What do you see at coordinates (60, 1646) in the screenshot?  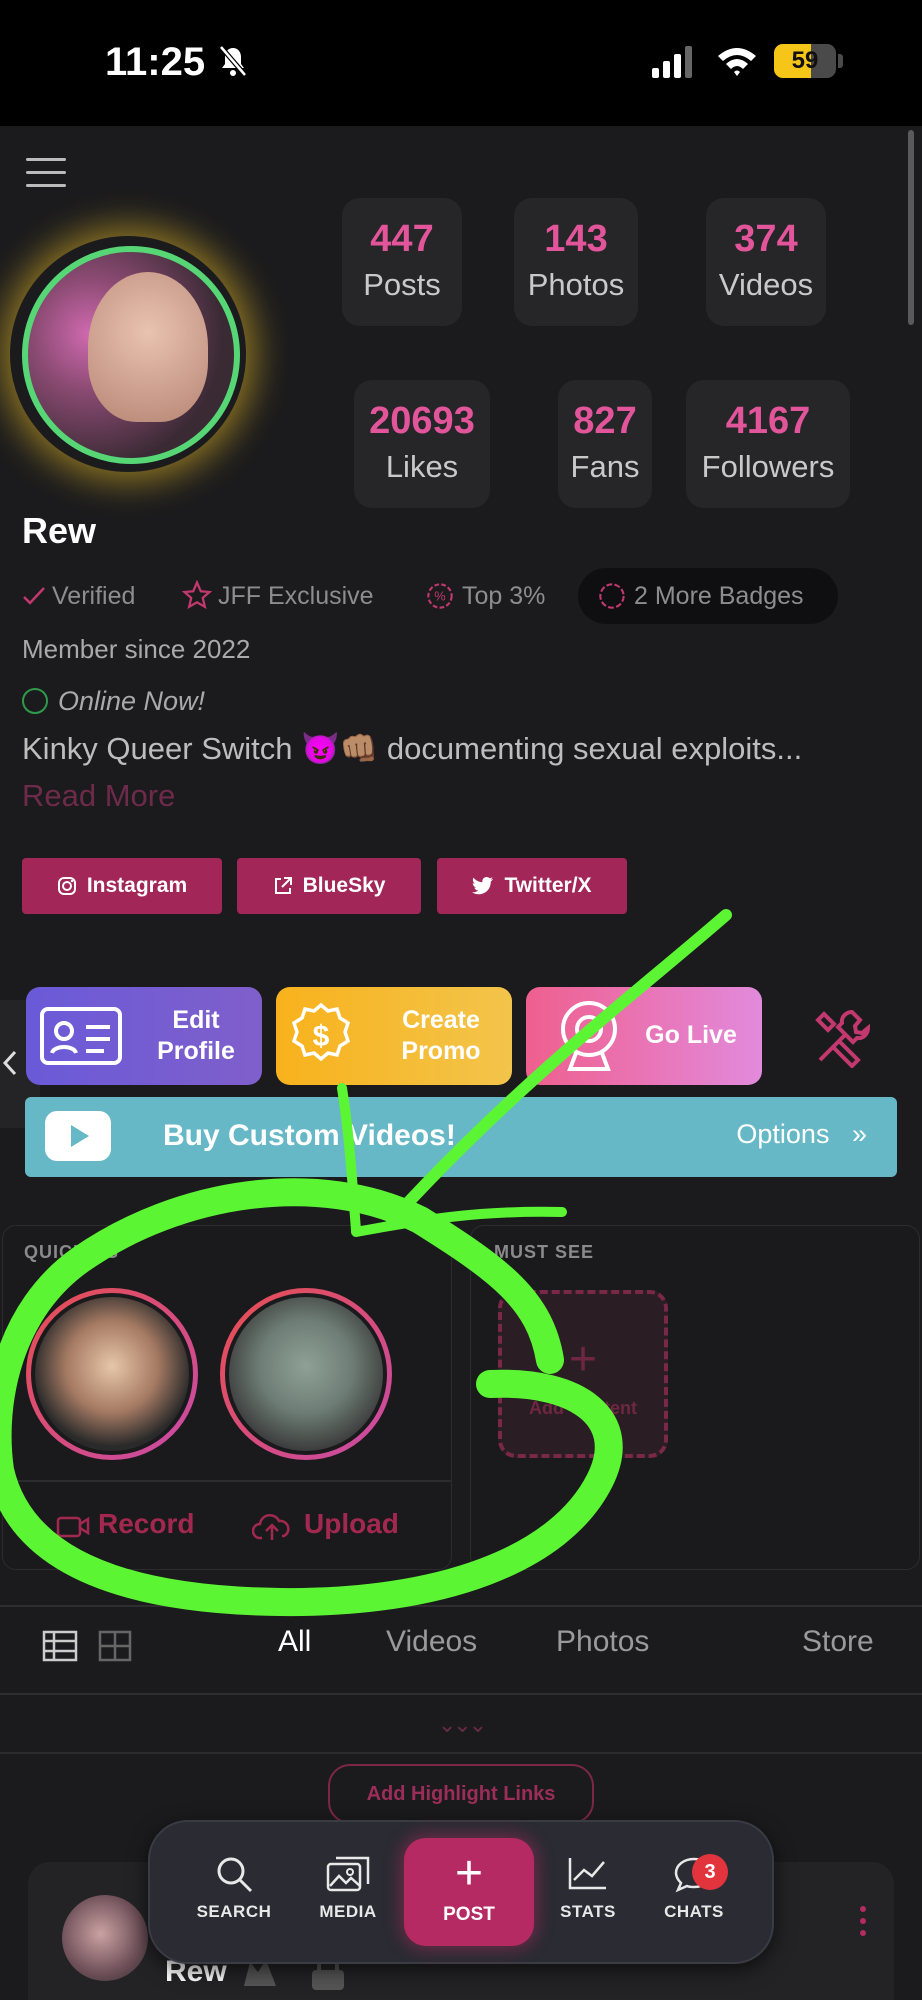 I see `list-view-icon` at bounding box center [60, 1646].